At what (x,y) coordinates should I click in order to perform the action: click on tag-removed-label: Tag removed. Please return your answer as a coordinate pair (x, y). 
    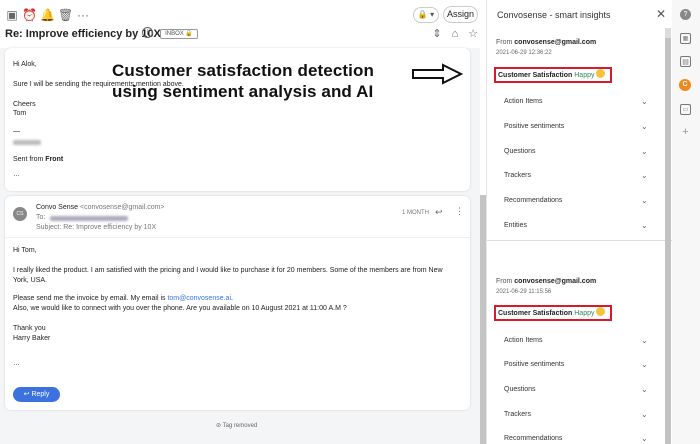
    Looking at the image, I should click on (240, 426).